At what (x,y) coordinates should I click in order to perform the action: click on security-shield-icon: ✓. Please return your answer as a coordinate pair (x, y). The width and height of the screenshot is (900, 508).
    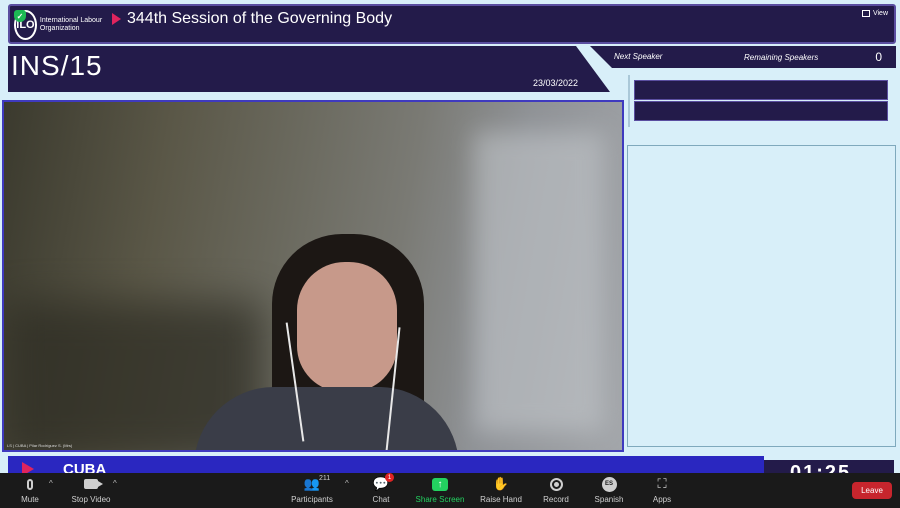
    Looking at the image, I should click on (20, 16).